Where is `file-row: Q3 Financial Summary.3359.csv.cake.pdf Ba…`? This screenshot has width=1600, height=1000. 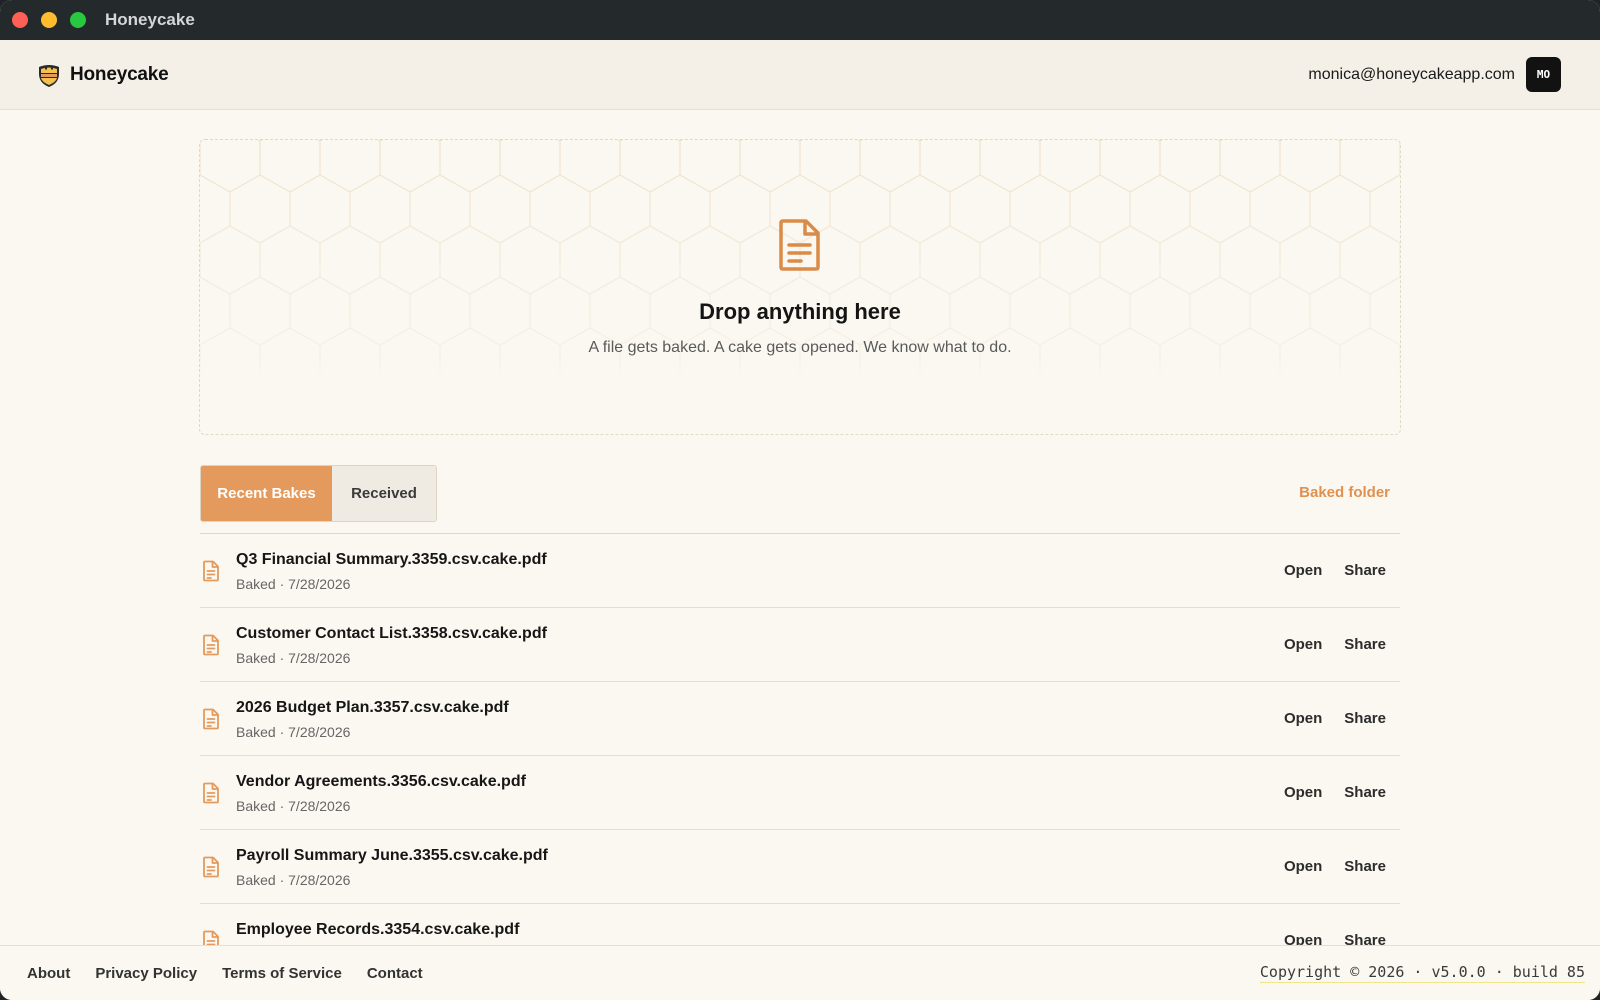 file-row: Q3 Financial Summary.3359.csv.cake.pdf Ba… is located at coordinates (800, 571).